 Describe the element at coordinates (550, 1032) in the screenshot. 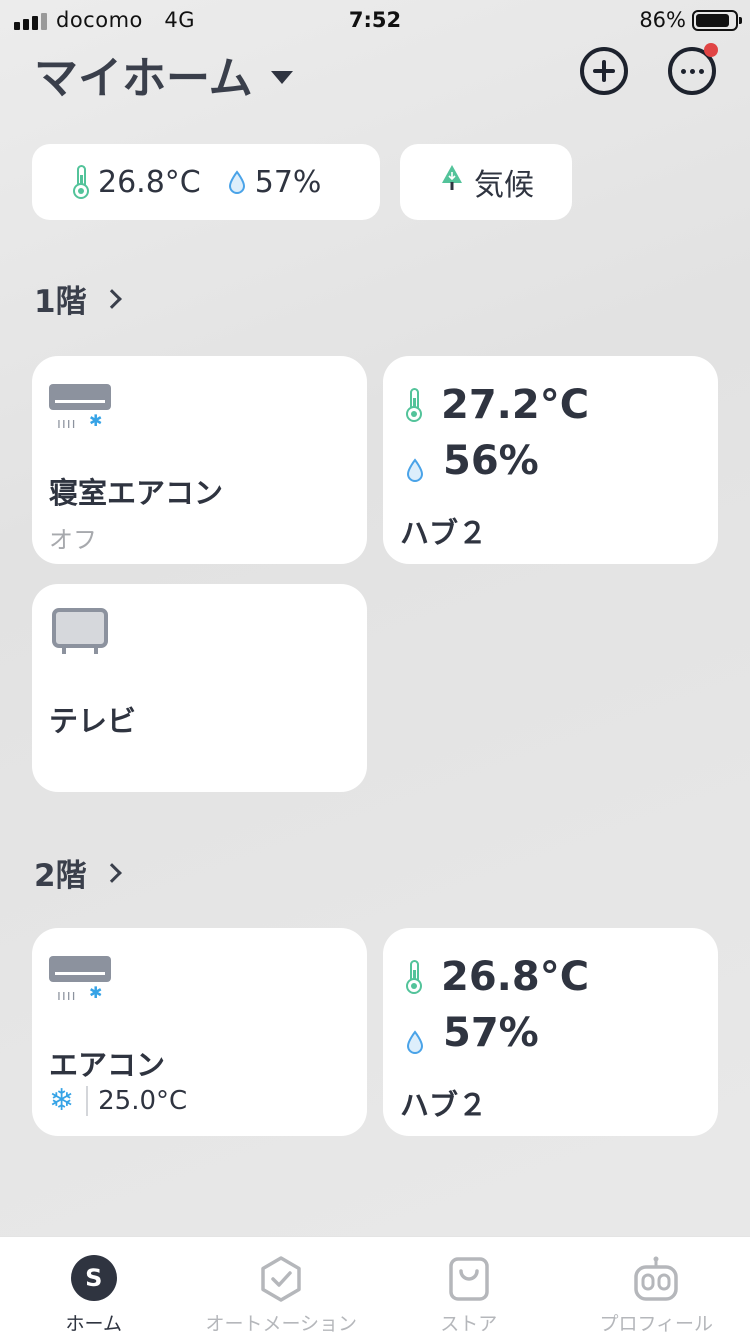

I see `device-card-hub-2: 26.8°C 57% ハブ２` at that location.